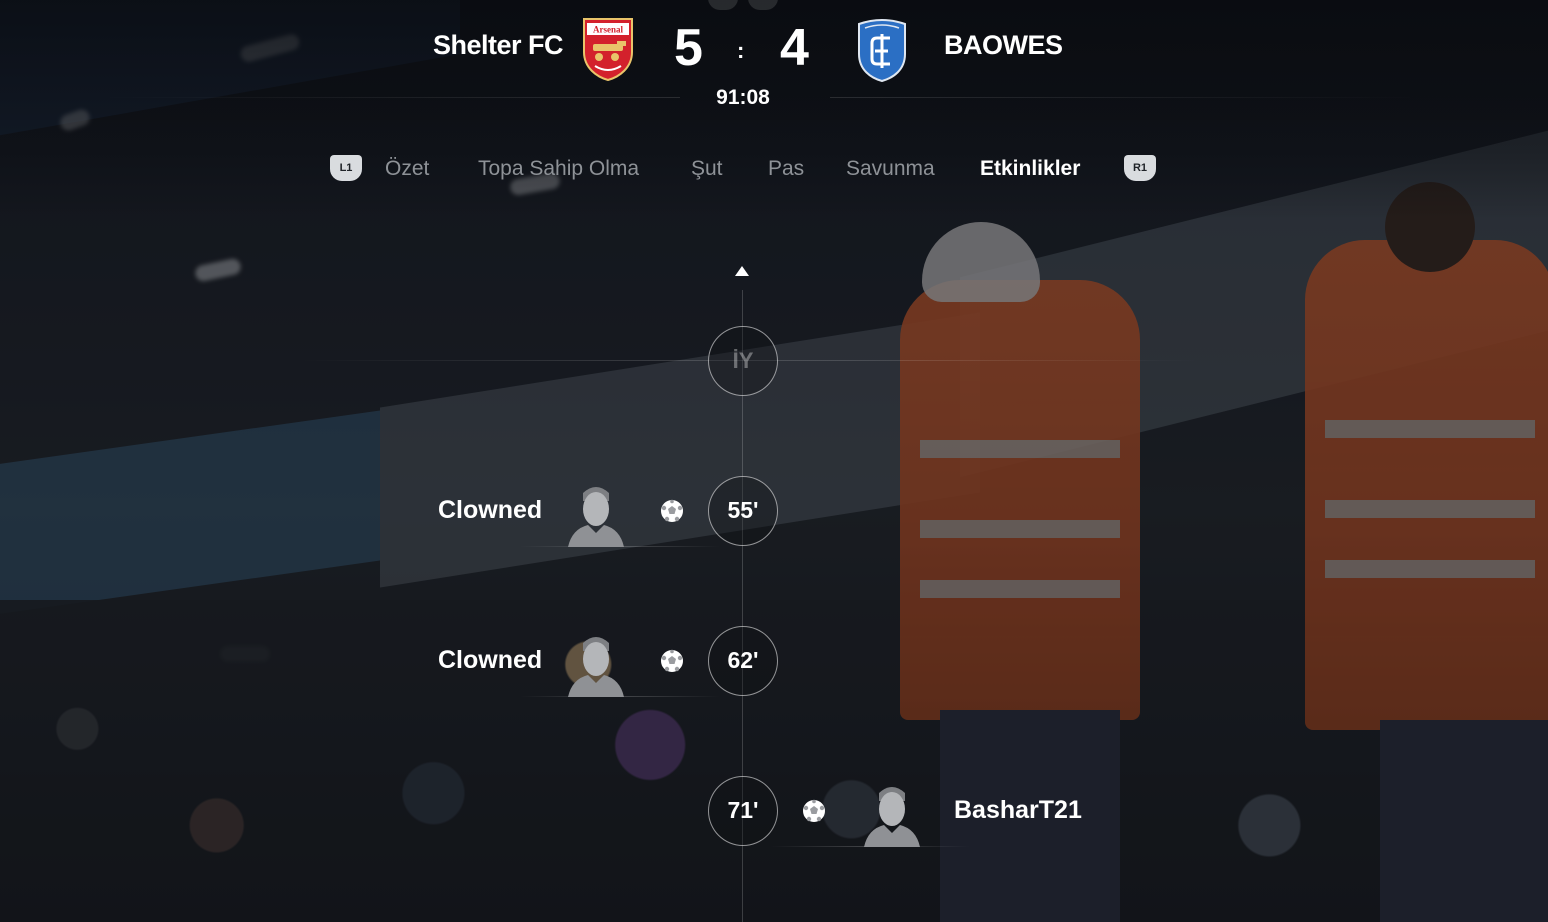  What do you see at coordinates (1030, 169) in the screenshot?
I see `tab-events: Etkinlikler` at bounding box center [1030, 169].